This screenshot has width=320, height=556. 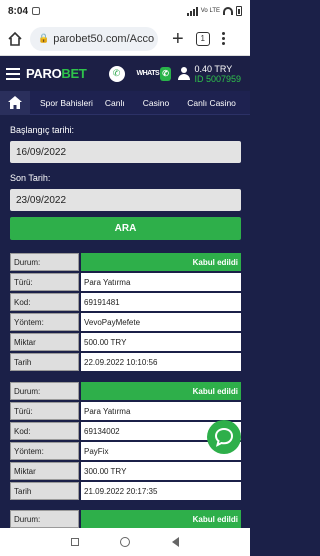 I want to click on start-date-label: Başlangıç tarihi:, so click(x=42, y=130).